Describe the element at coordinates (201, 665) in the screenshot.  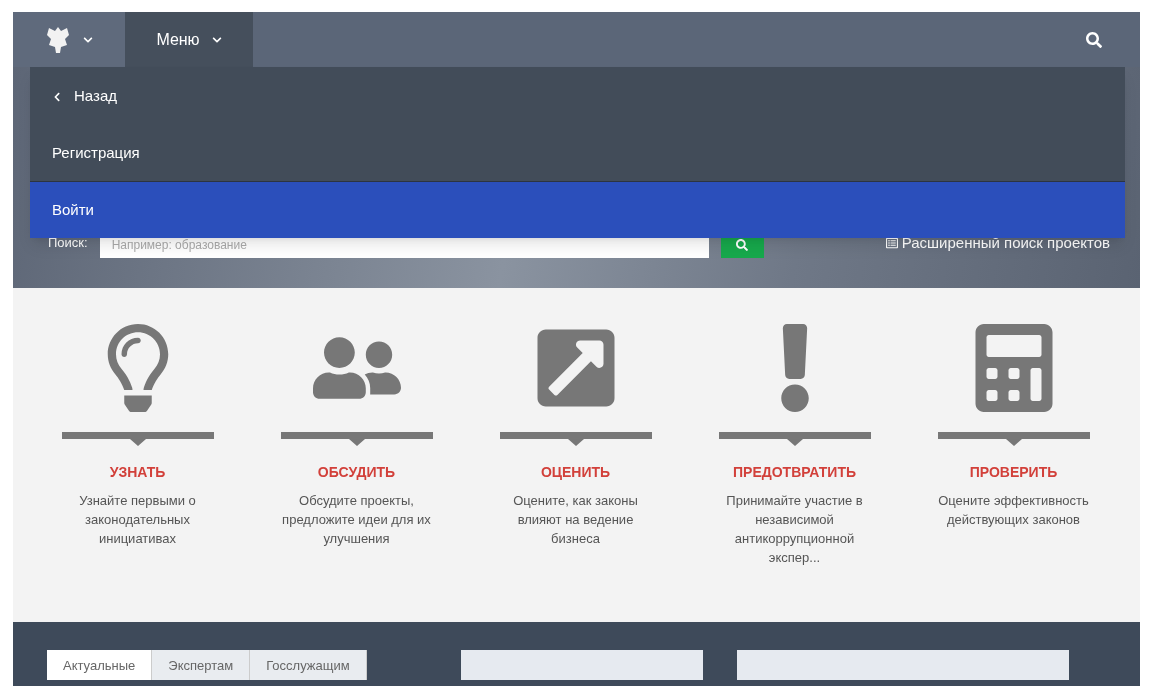
I see `tab: Экспертам` at that location.